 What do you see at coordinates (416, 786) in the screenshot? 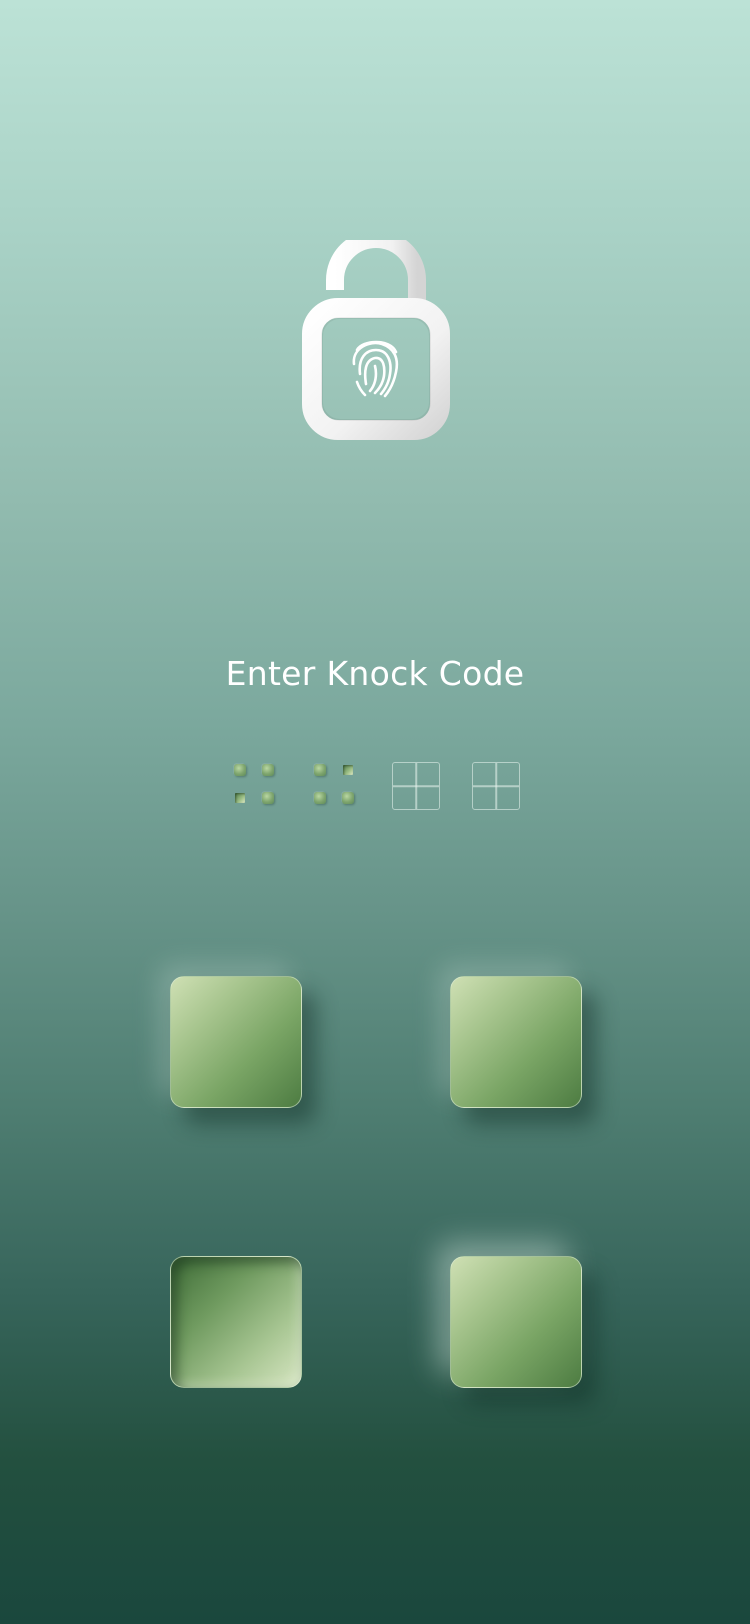
I see `code-digit-3-empty` at bounding box center [416, 786].